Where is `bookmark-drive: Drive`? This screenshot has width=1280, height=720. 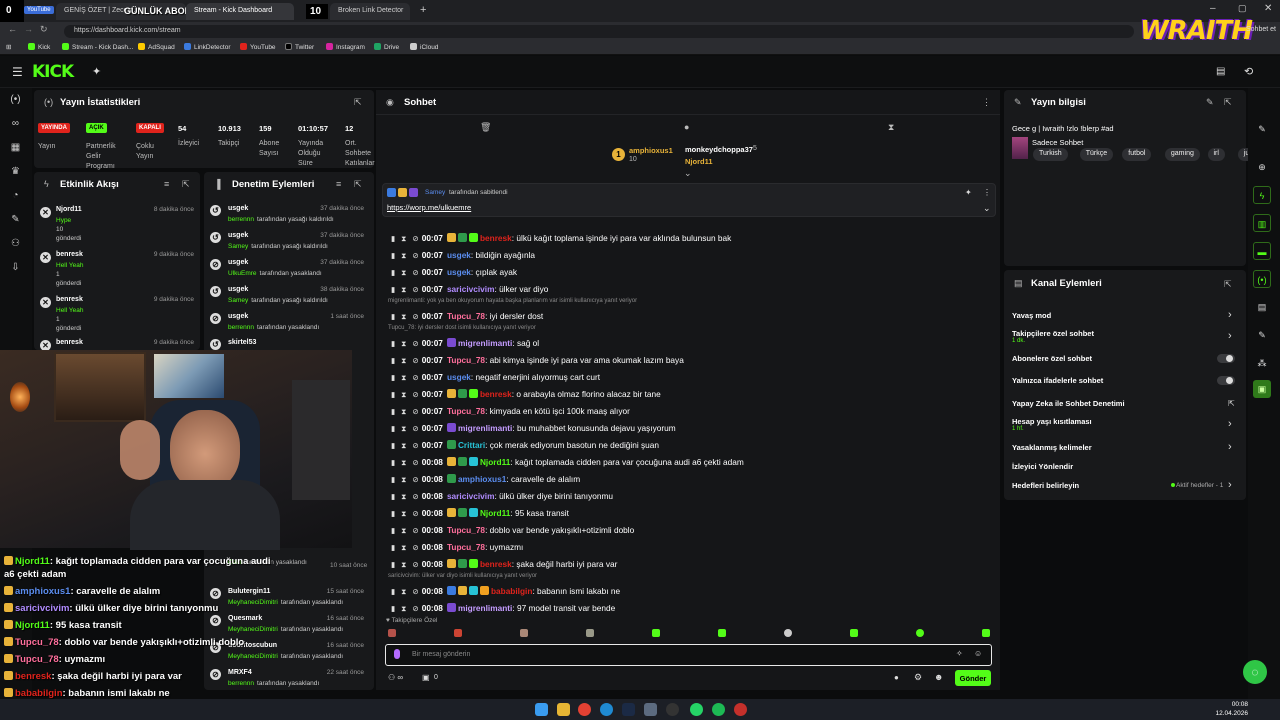 bookmark-drive: Drive is located at coordinates (386, 47).